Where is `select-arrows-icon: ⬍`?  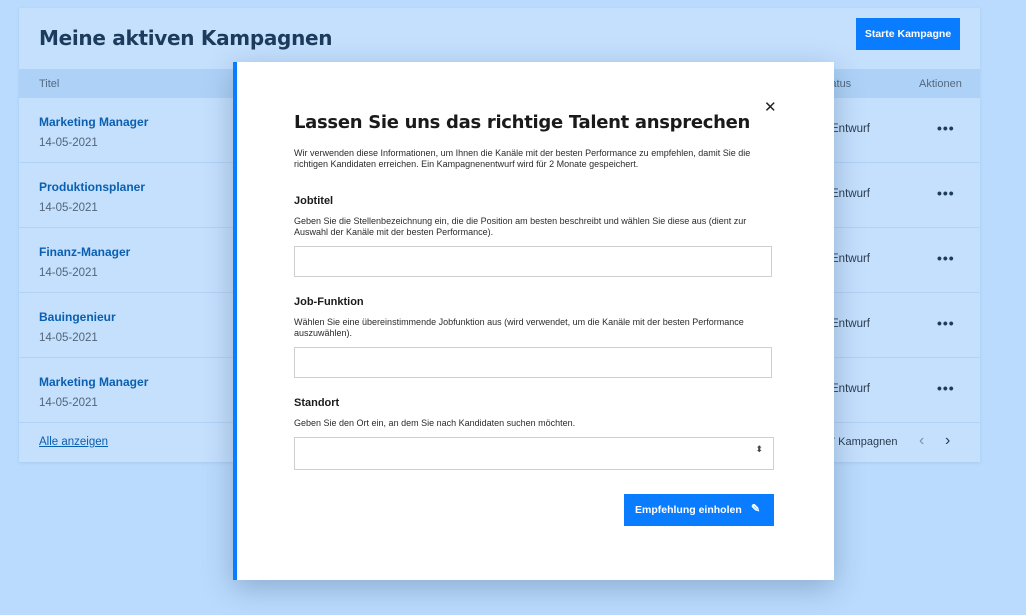
select-arrows-icon: ⬍ is located at coordinates (759, 449).